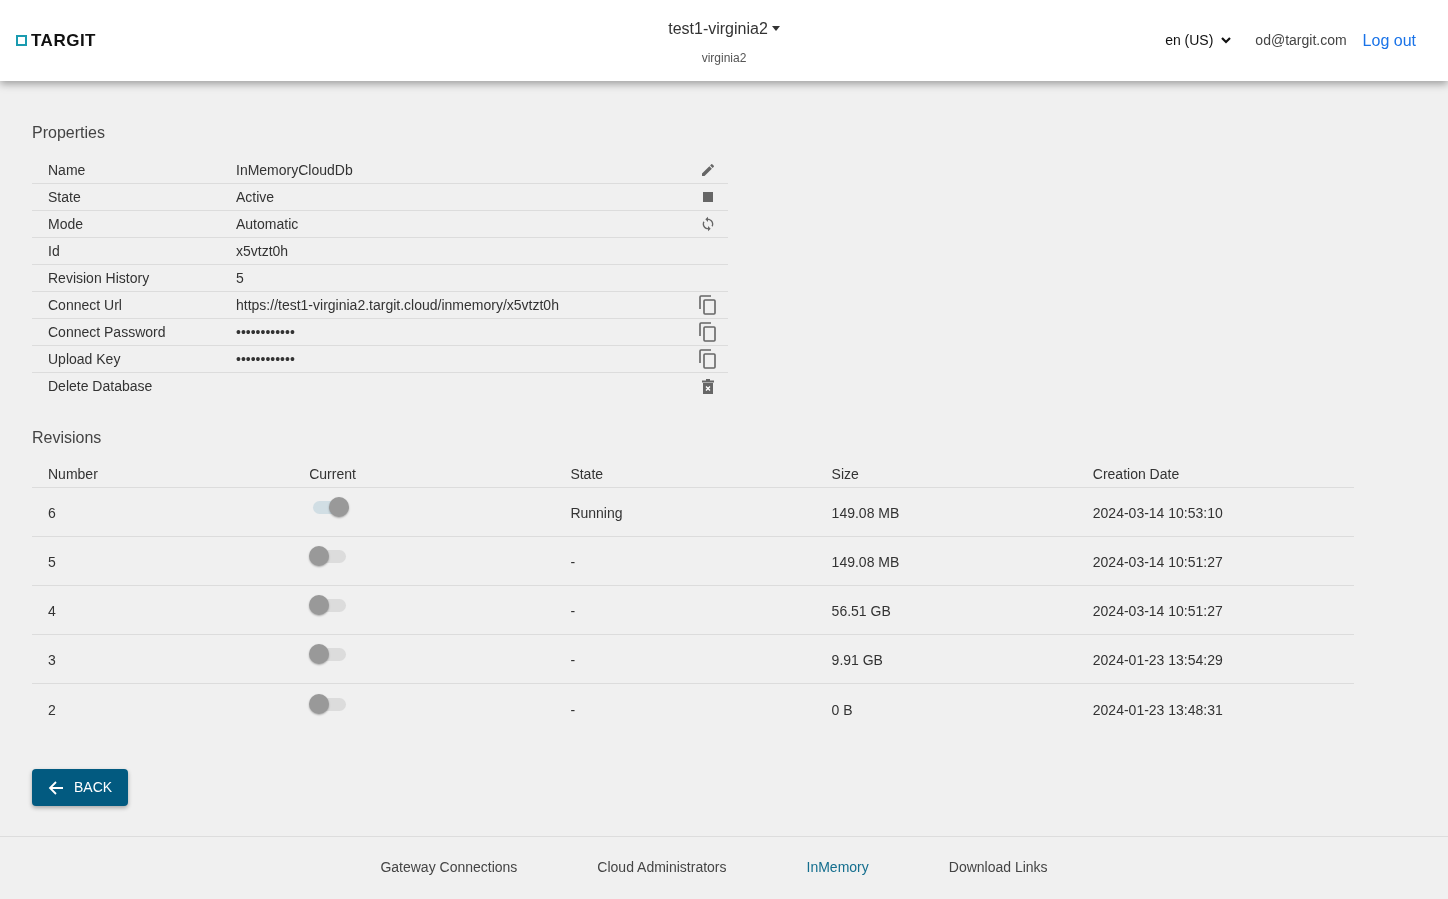  I want to click on property-label: Upload Key, so click(85, 359).